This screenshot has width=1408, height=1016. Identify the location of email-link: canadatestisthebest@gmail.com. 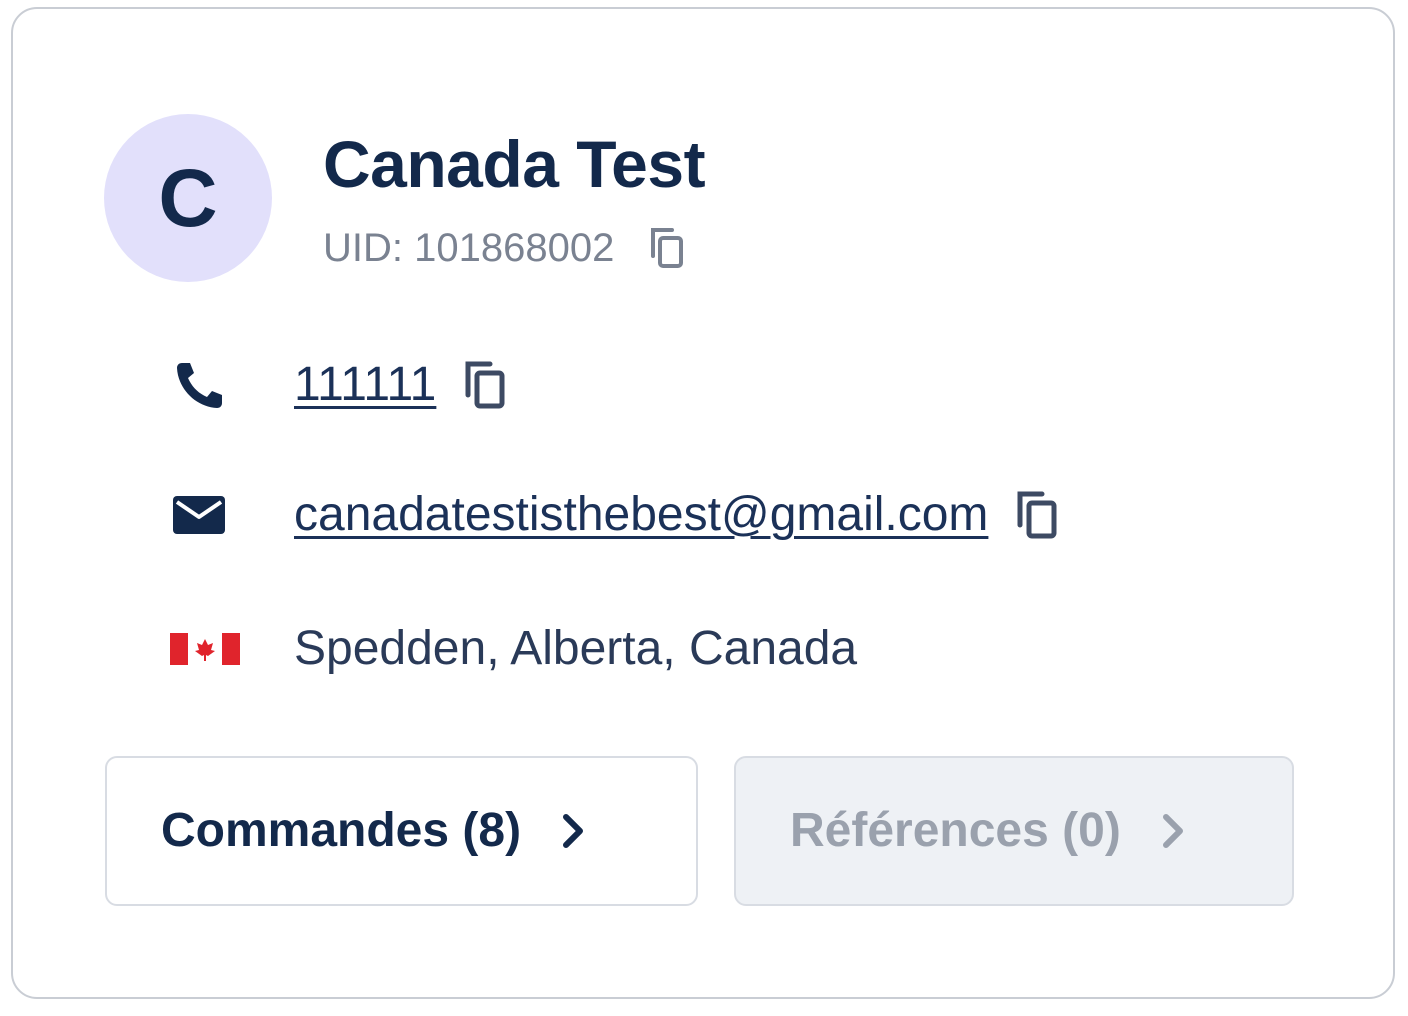
(641, 515).